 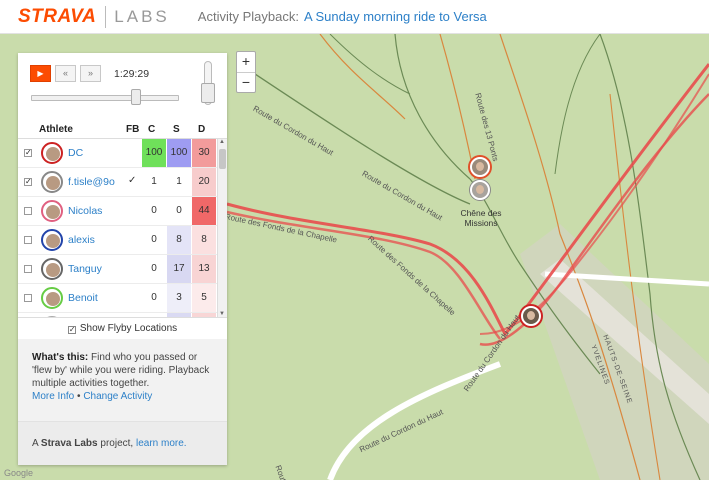 What do you see at coordinates (35, 443) in the screenshot?
I see `footer-prefix: A` at bounding box center [35, 443].